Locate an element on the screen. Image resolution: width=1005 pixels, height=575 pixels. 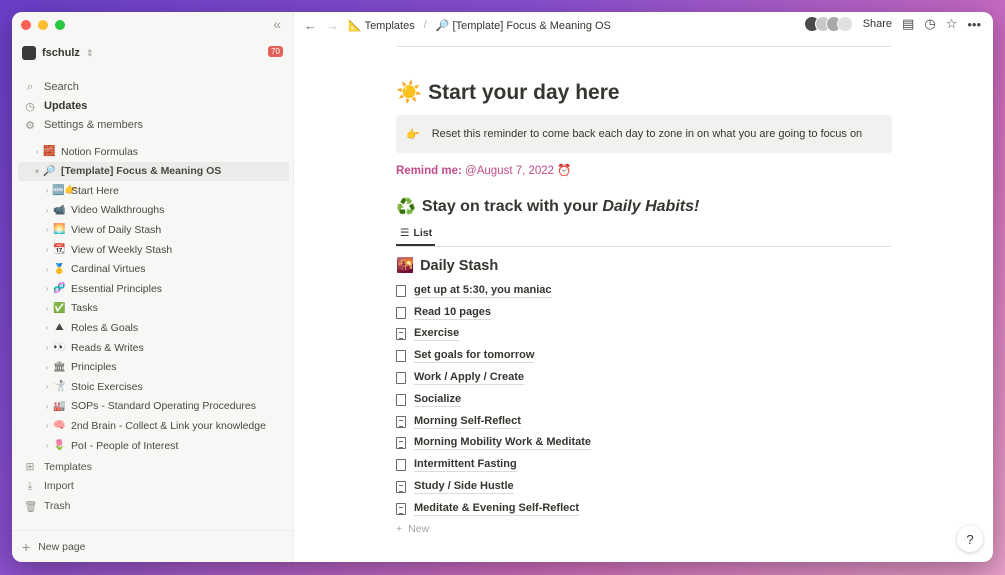
list-item-label: Study / Side Hustle is located at coordinates (464, 487).